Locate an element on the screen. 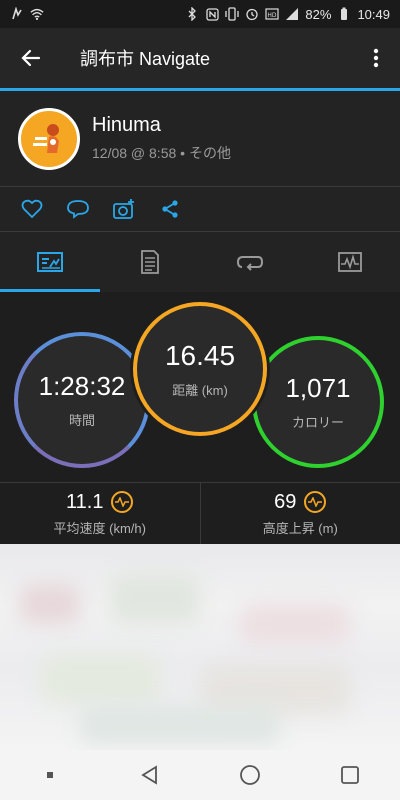  time-value: 1:28:32 is located at coordinates (82, 386).